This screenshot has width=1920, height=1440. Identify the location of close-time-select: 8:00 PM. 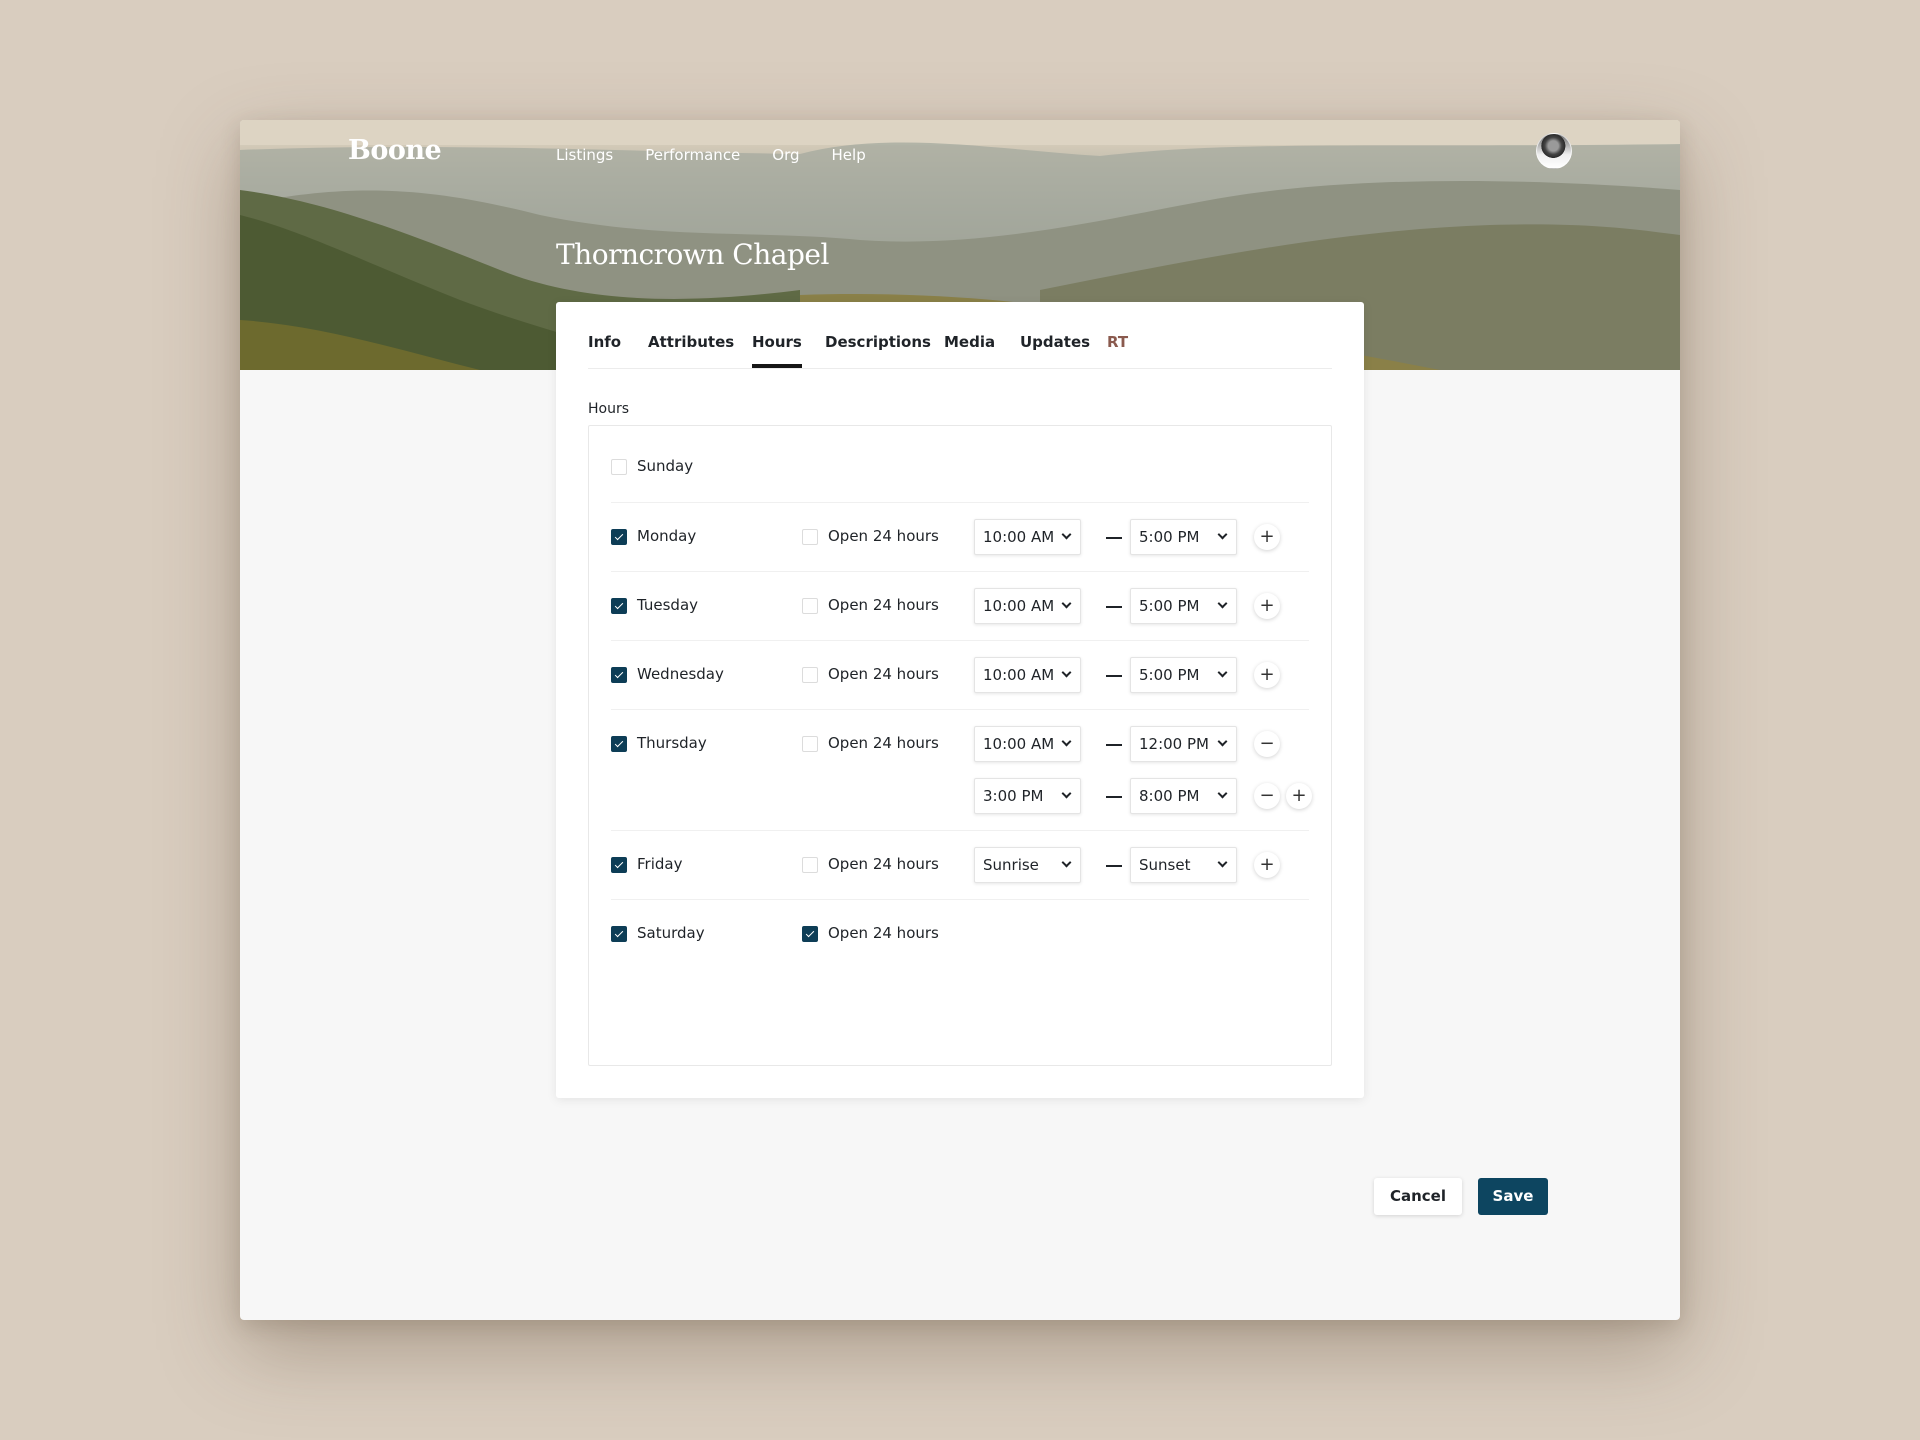
(1183, 796).